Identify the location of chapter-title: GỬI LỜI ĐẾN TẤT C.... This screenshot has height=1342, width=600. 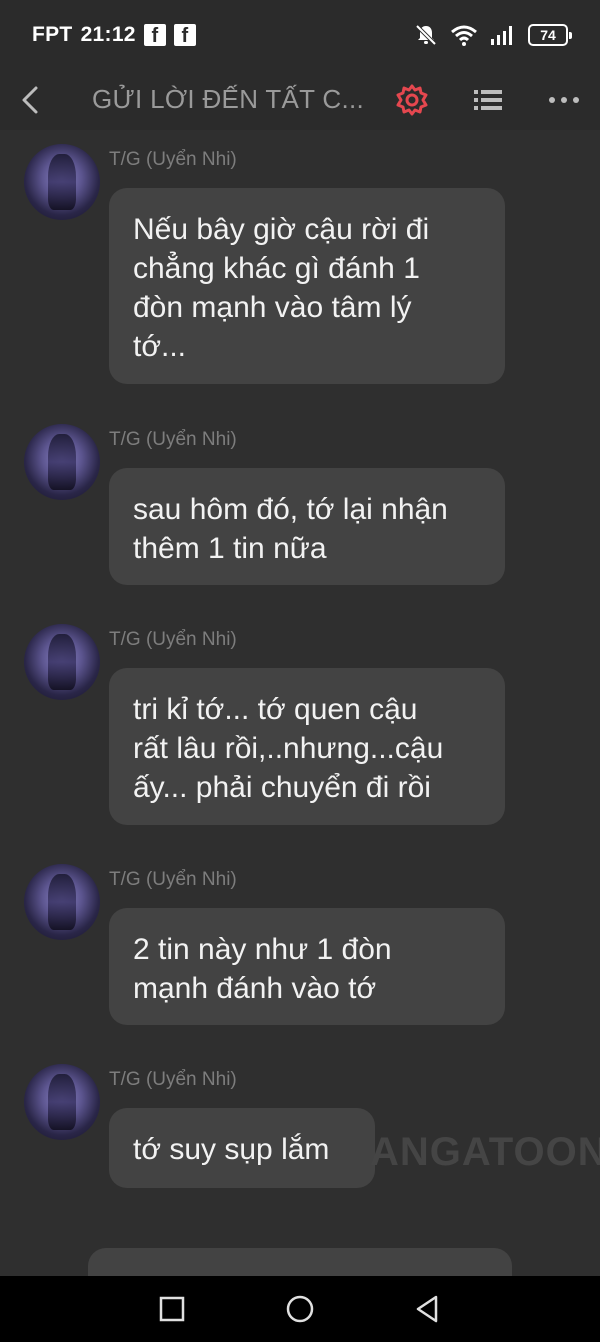
(228, 99).